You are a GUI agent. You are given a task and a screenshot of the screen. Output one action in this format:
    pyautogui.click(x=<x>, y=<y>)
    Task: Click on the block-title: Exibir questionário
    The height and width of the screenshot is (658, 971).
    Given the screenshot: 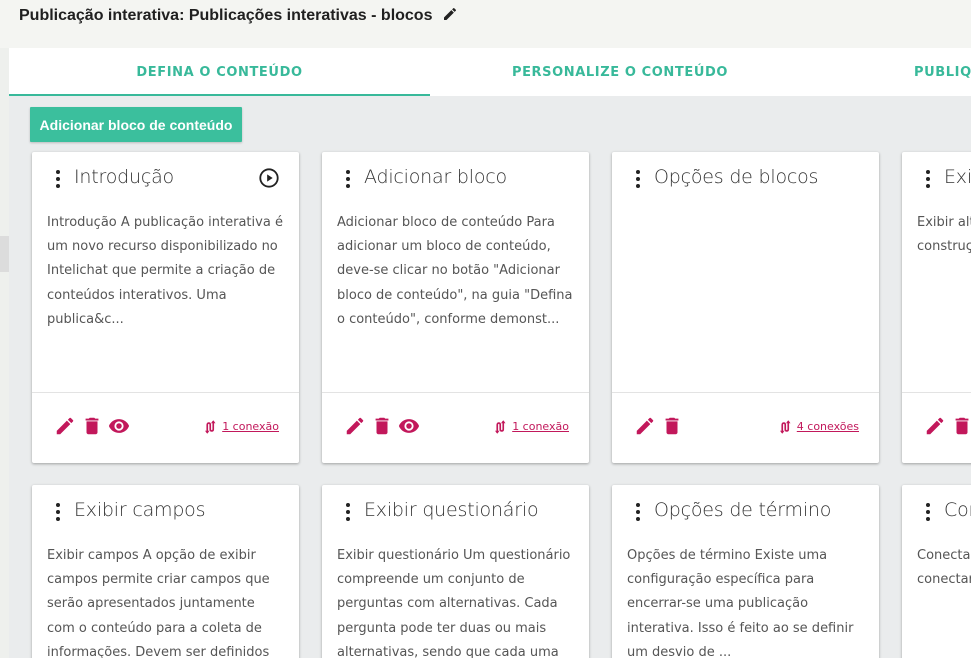 What is the action you would take?
    pyautogui.click(x=451, y=510)
    